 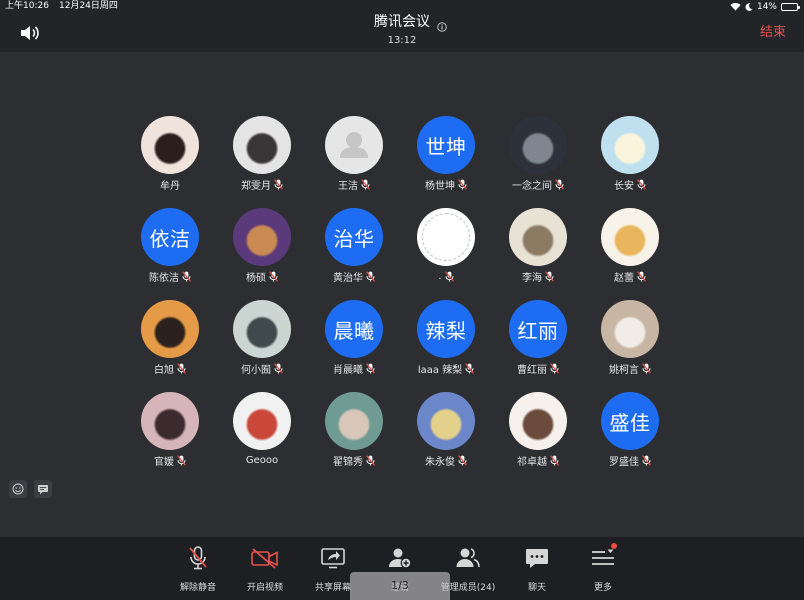 I want to click on more-button: 更多, so click(x=603, y=569).